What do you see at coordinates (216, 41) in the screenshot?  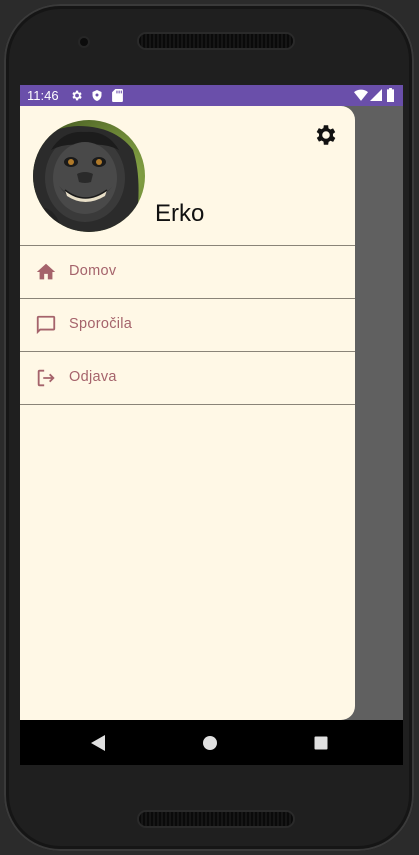 I see `top-speaker` at bounding box center [216, 41].